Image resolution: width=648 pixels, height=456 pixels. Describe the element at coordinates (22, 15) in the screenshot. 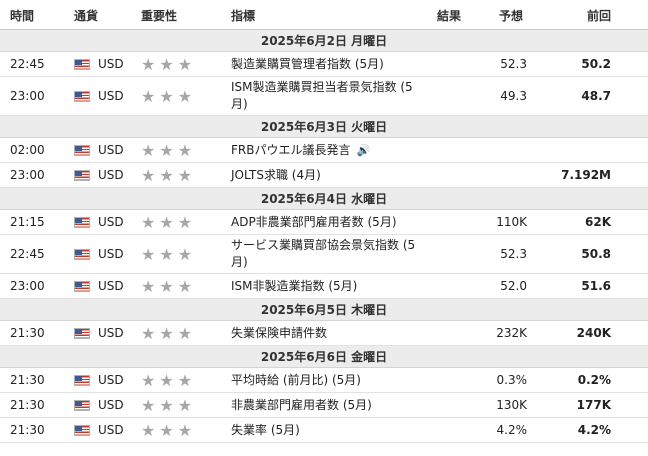

I see `header-time: 時間` at that location.